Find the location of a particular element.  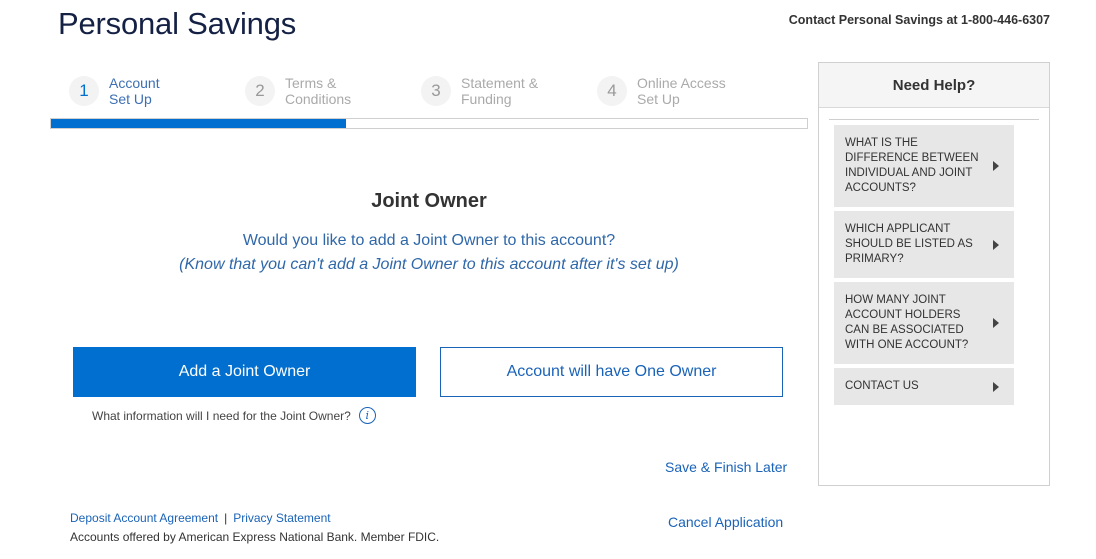

step-label: Terms & Conditions is located at coordinates (340, 91).